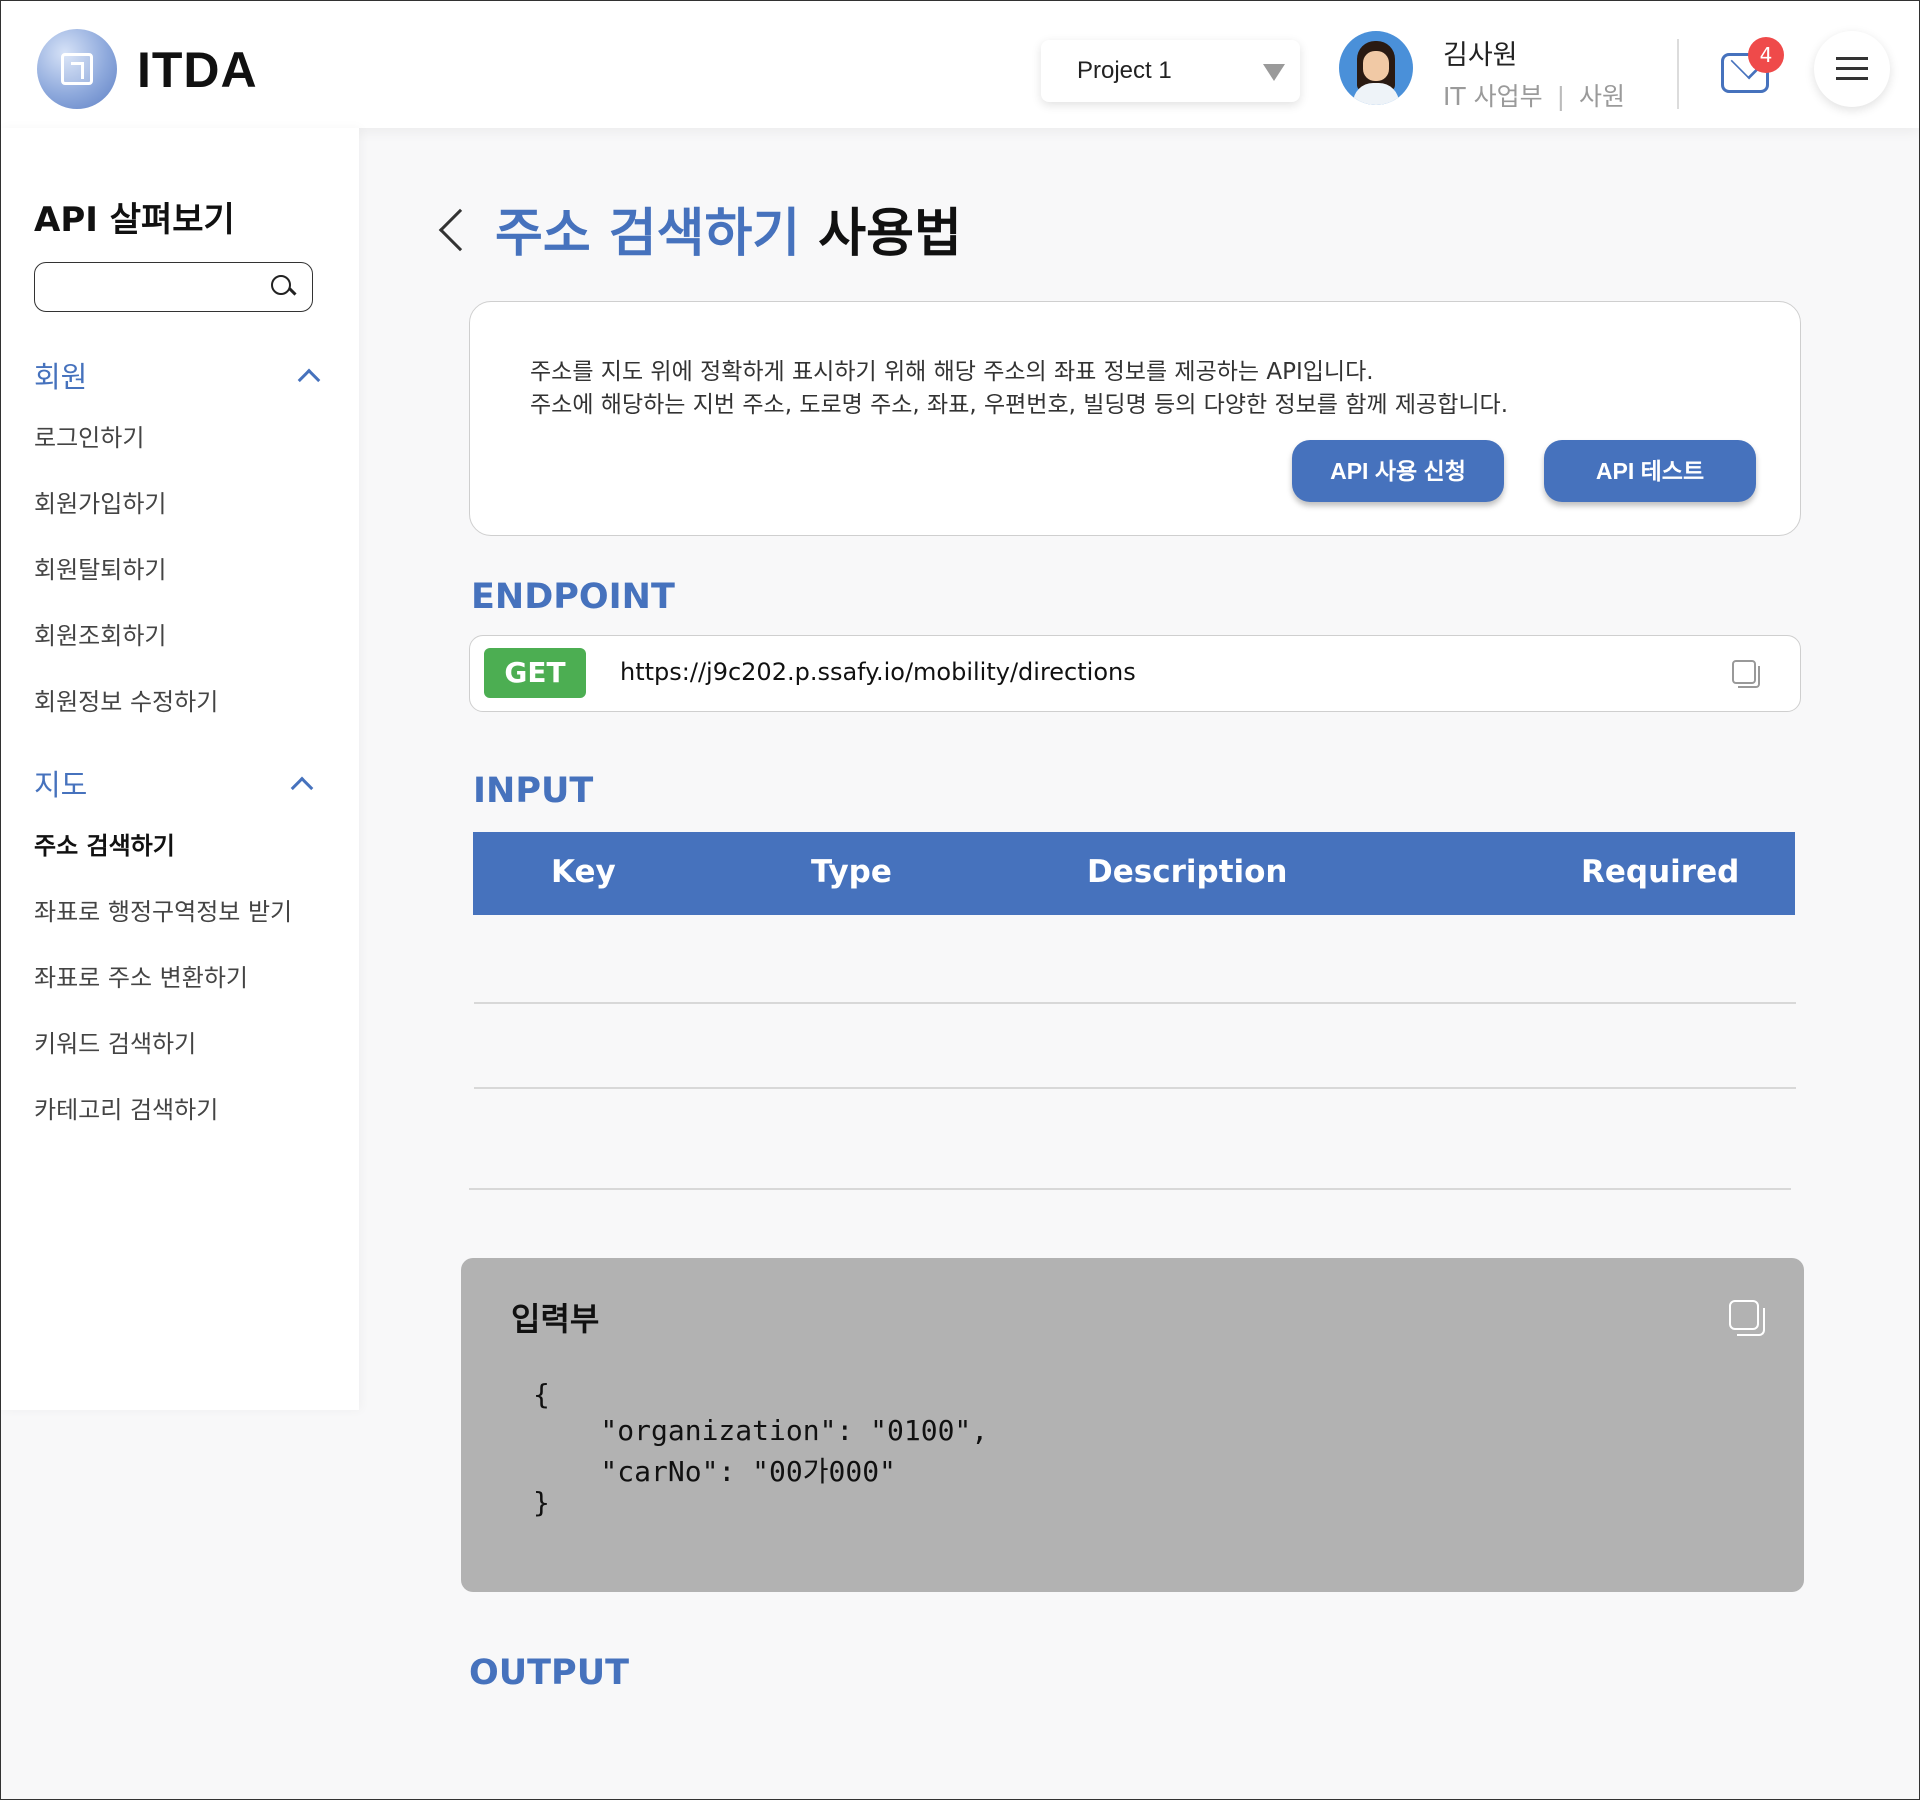 The image size is (1920, 1800). I want to click on user-dept-label: IT 사업부, so click(1493, 96).